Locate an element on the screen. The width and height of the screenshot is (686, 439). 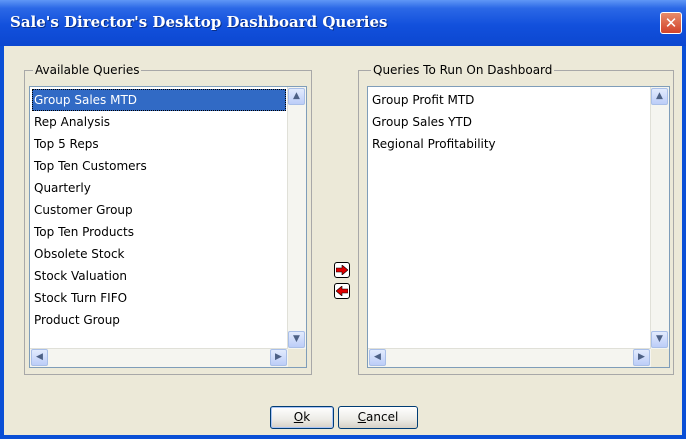
dashboard-queries-legend: Queries To Run On Dashboard is located at coordinates (463, 70).